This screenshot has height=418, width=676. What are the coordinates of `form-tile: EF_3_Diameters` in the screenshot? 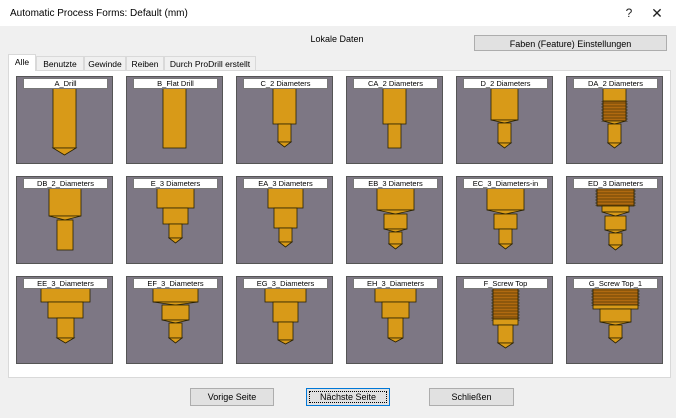 It's located at (174, 320).